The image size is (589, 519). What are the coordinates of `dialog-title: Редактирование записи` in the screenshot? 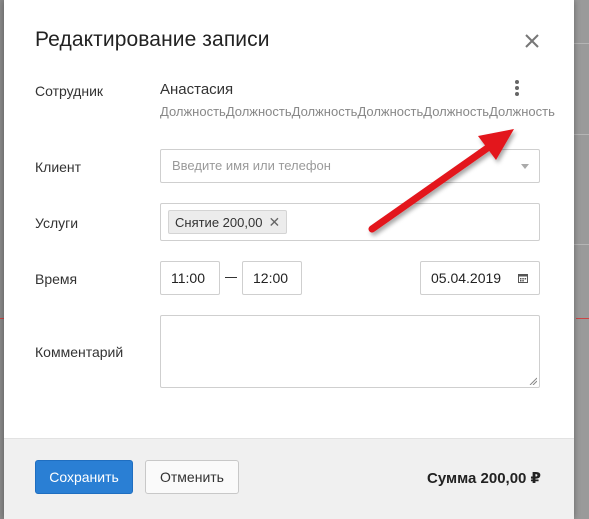 It's located at (152, 39).